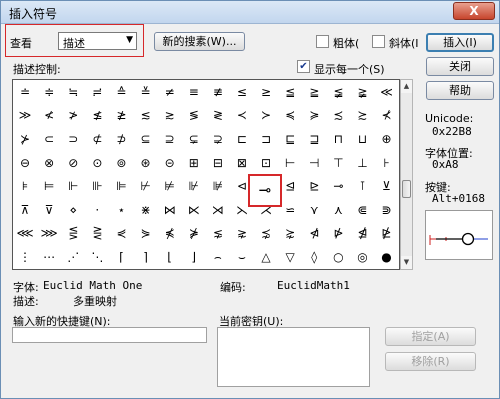 The width and height of the screenshot is (500, 399). What do you see at coordinates (314, 257) in the screenshot?
I see `symbol-cell: ◊` at bounding box center [314, 257].